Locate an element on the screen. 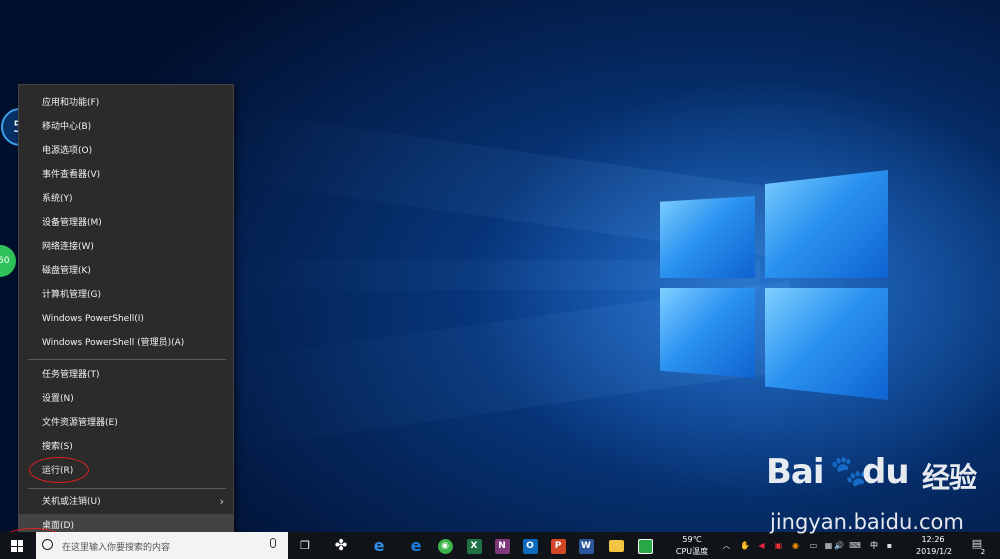 The image size is (1000, 559). menu-item-system: 系统(Y) is located at coordinates (126, 199).